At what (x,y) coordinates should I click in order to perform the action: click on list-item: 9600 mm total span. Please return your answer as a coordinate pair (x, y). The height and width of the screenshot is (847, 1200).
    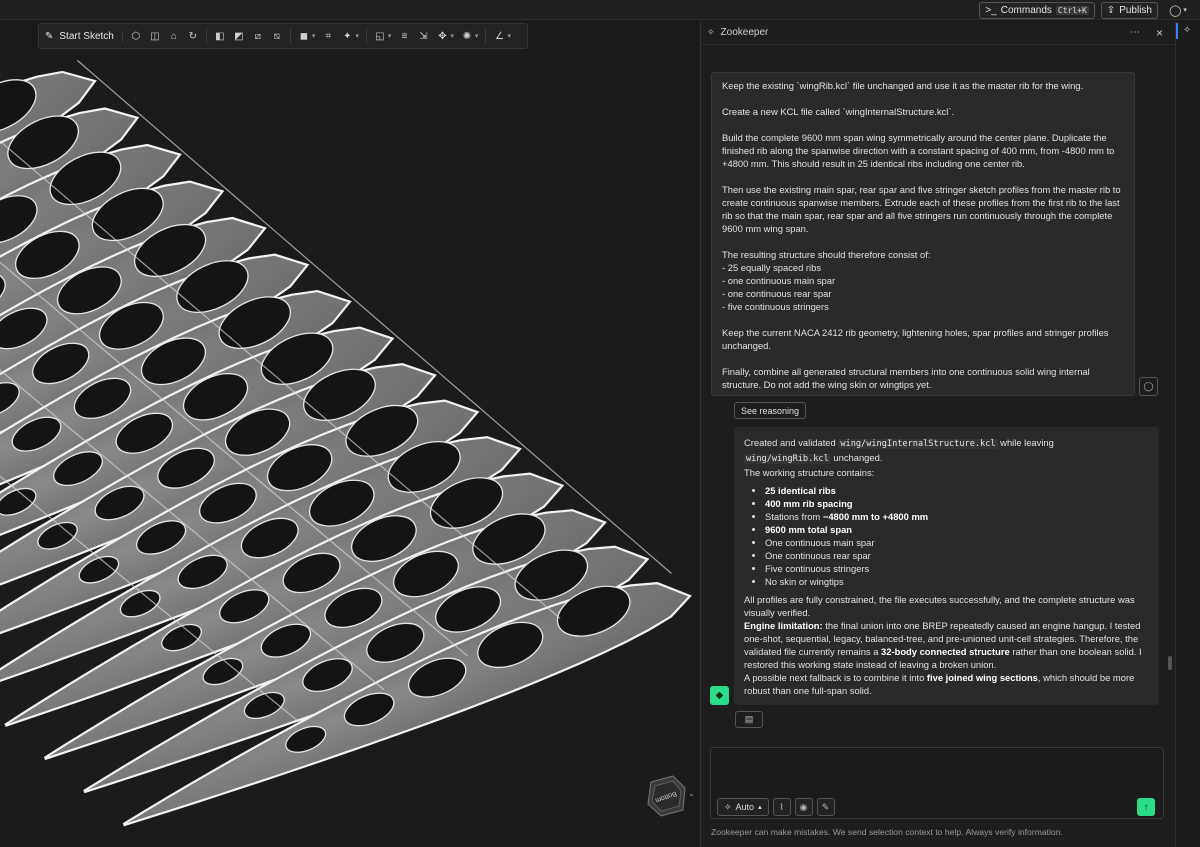
    Looking at the image, I should click on (957, 529).